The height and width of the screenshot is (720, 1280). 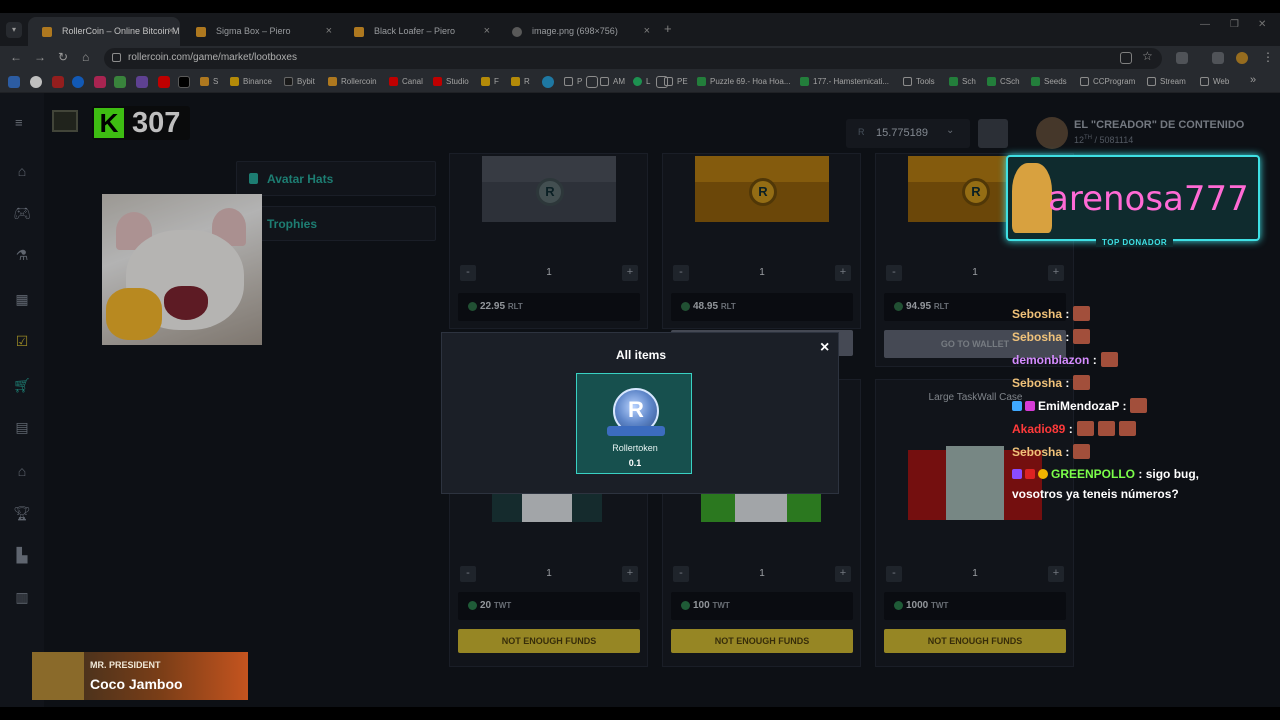 What do you see at coordinates (1003, 81) in the screenshot?
I see `bookmark-csch: CSch` at bounding box center [1003, 81].